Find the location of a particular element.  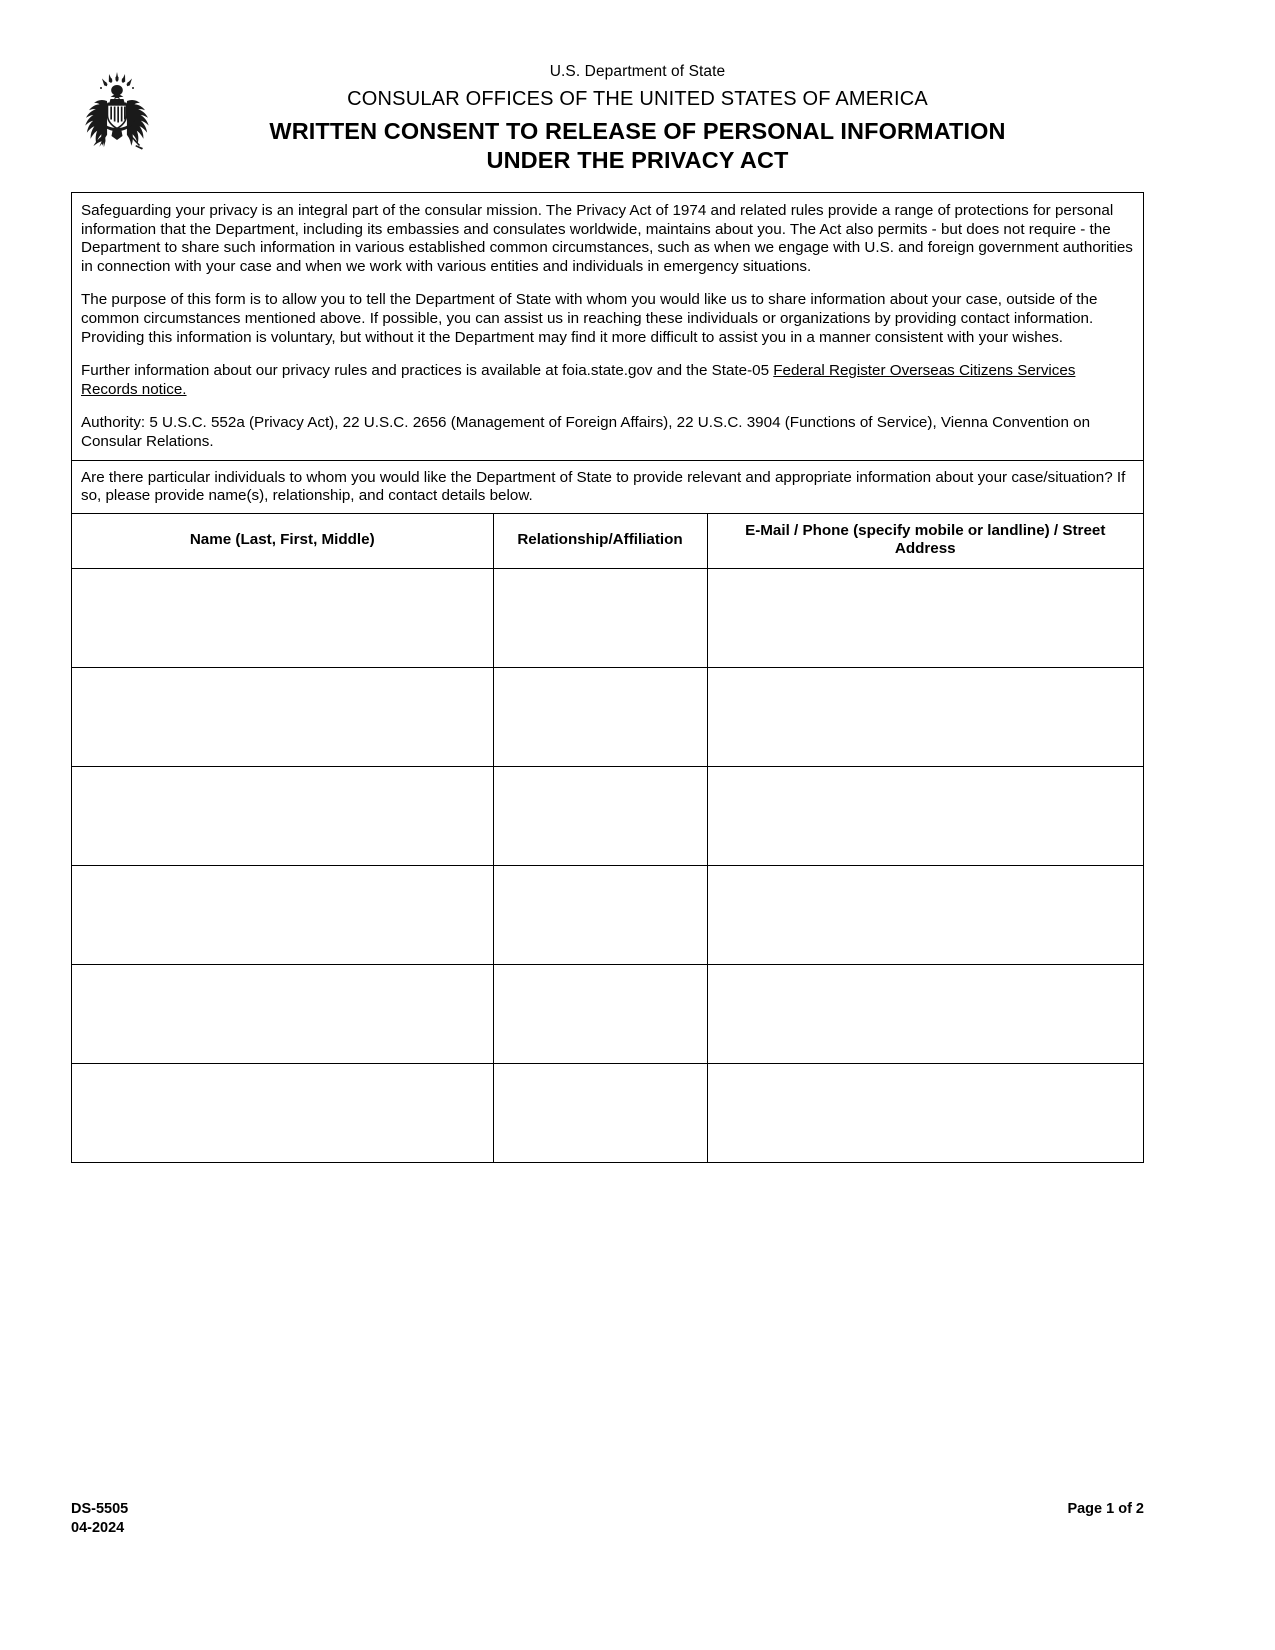

form-date: 04-2024 is located at coordinates (98, 1528).